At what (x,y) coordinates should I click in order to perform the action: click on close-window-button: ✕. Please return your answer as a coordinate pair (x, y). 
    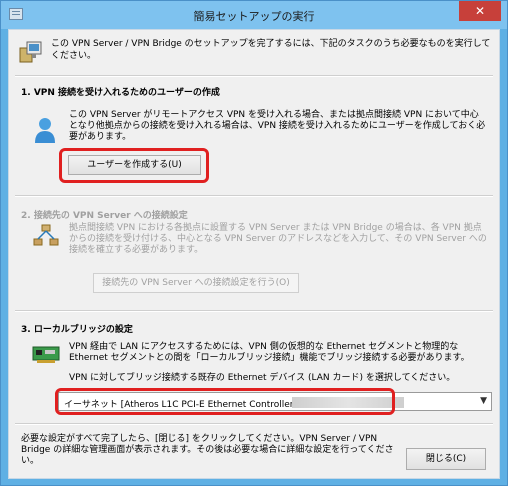
    Looking at the image, I should click on (480, 11).